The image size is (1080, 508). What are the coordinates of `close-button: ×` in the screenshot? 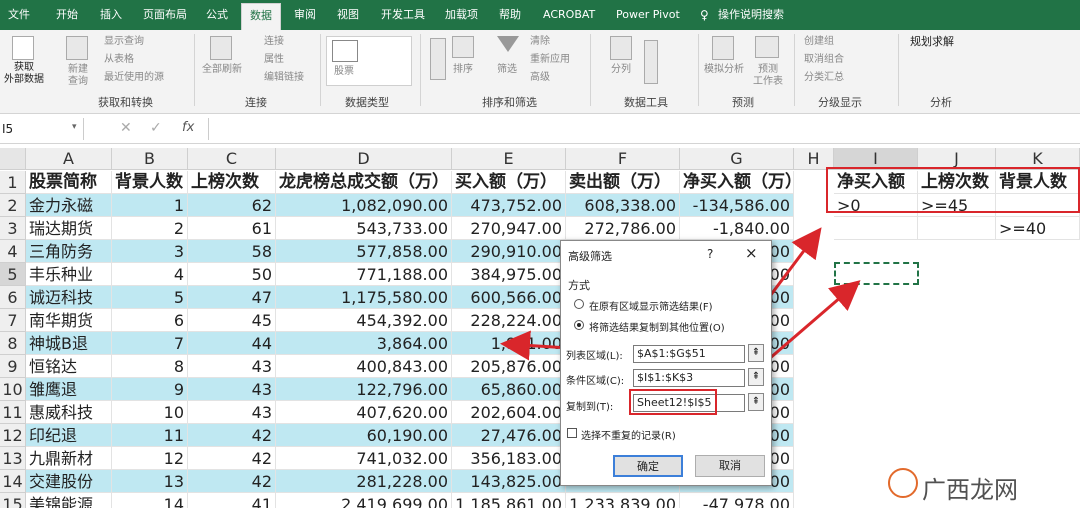 It's located at (751, 253).